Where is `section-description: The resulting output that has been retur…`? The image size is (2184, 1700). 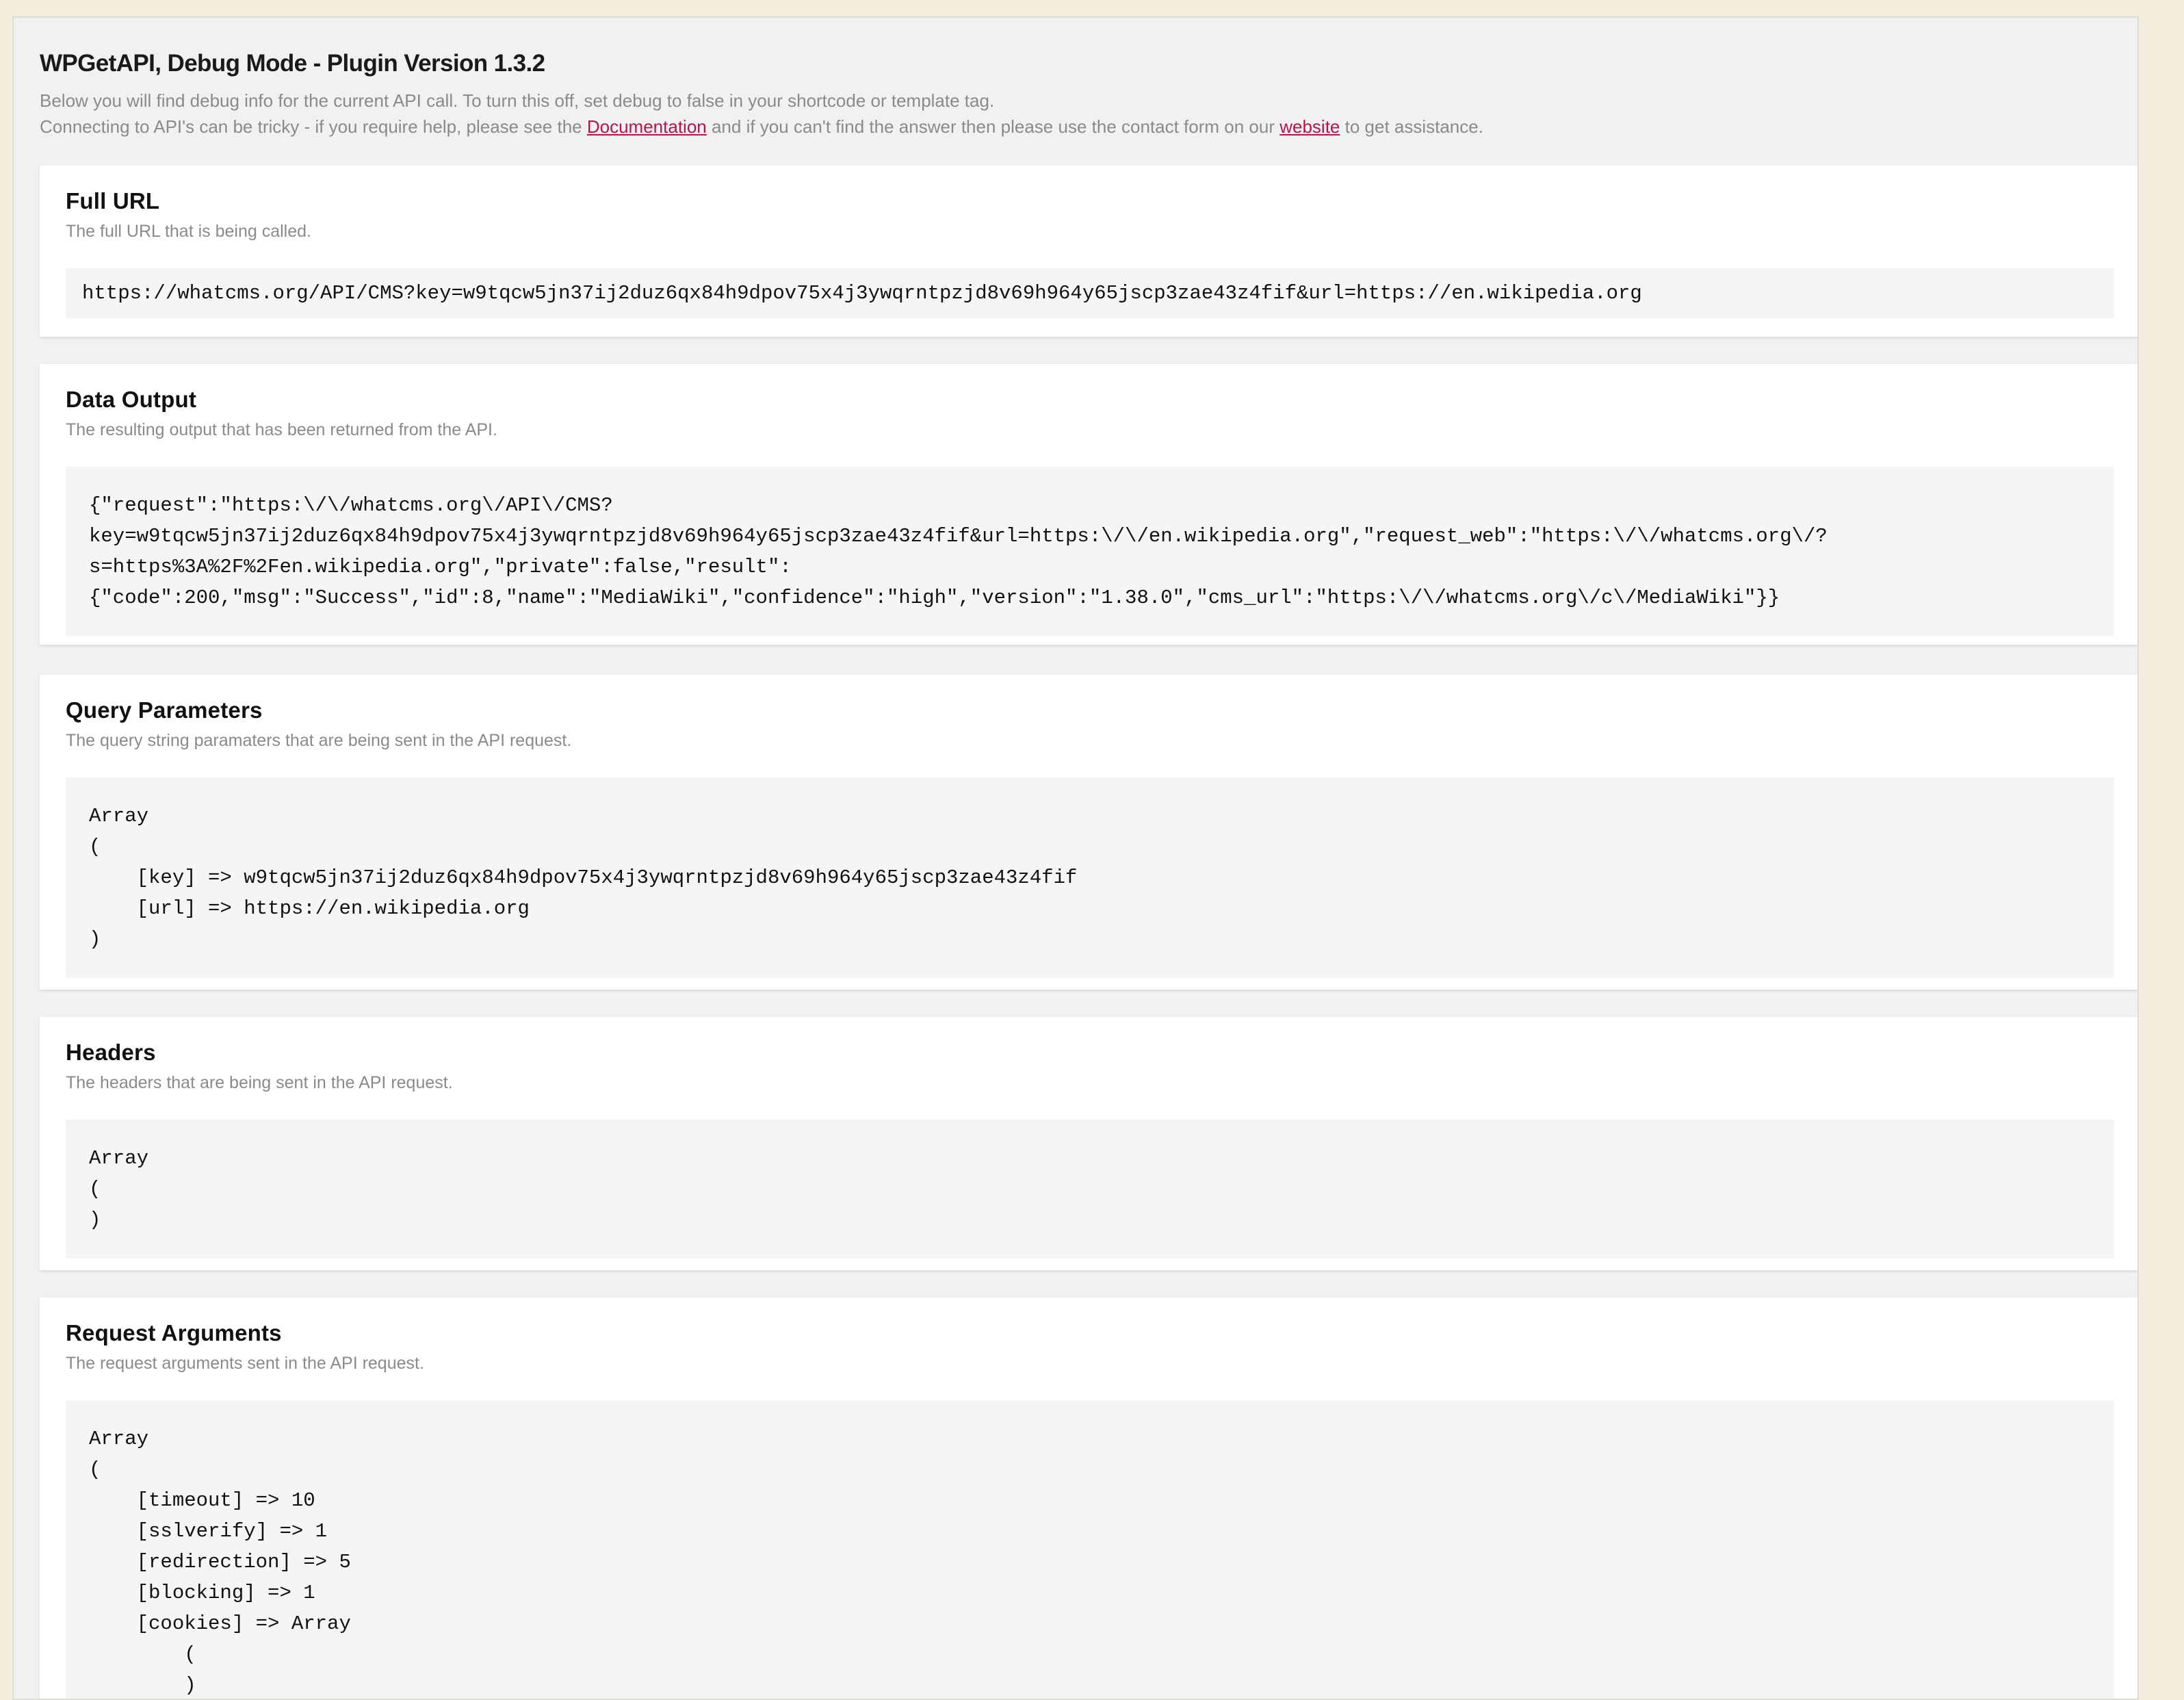
section-description: The resulting output that has been retur… is located at coordinates (281, 430).